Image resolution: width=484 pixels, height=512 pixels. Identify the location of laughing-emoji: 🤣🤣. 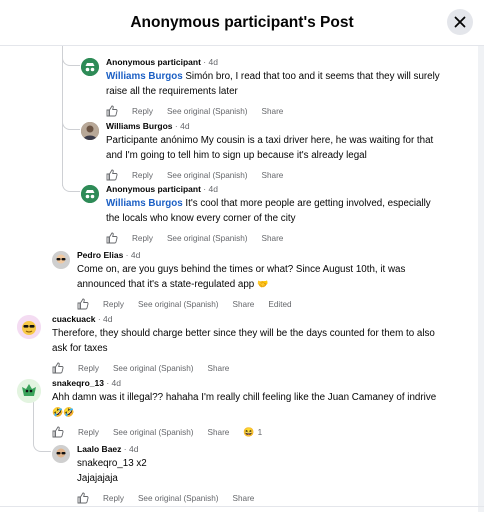
(63, 412).